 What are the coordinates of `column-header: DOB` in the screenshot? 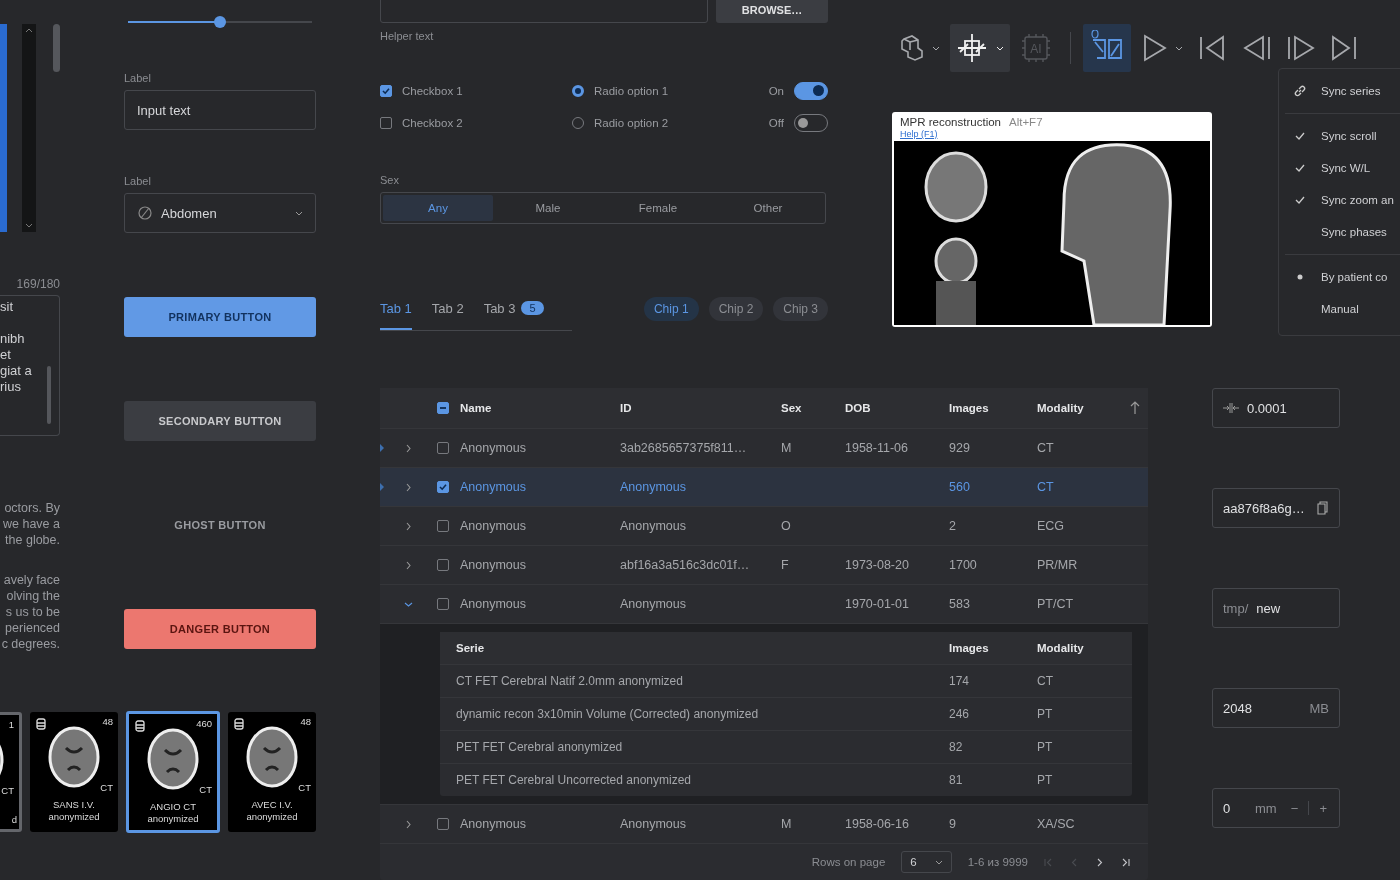 It's located at (897, 408).